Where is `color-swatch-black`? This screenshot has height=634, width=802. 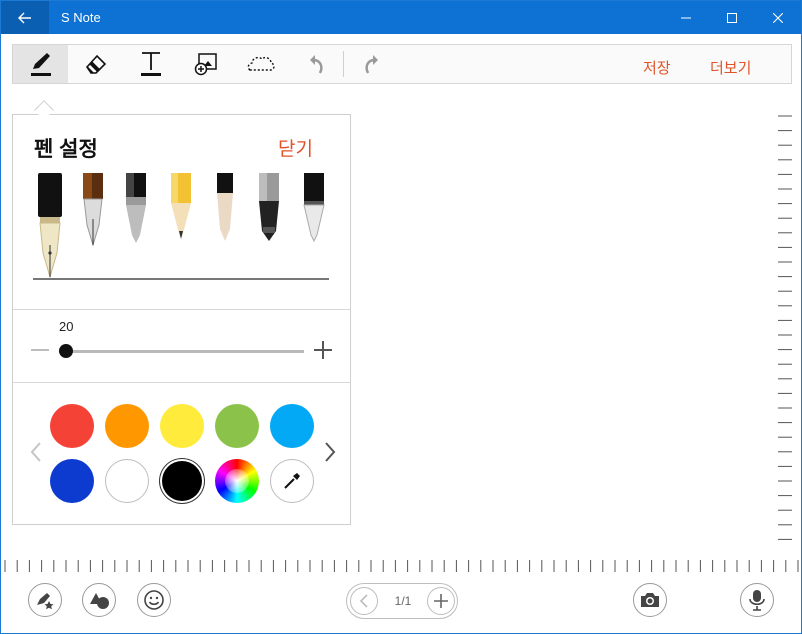 color-swatch-black is located at coordinates (182, 481).